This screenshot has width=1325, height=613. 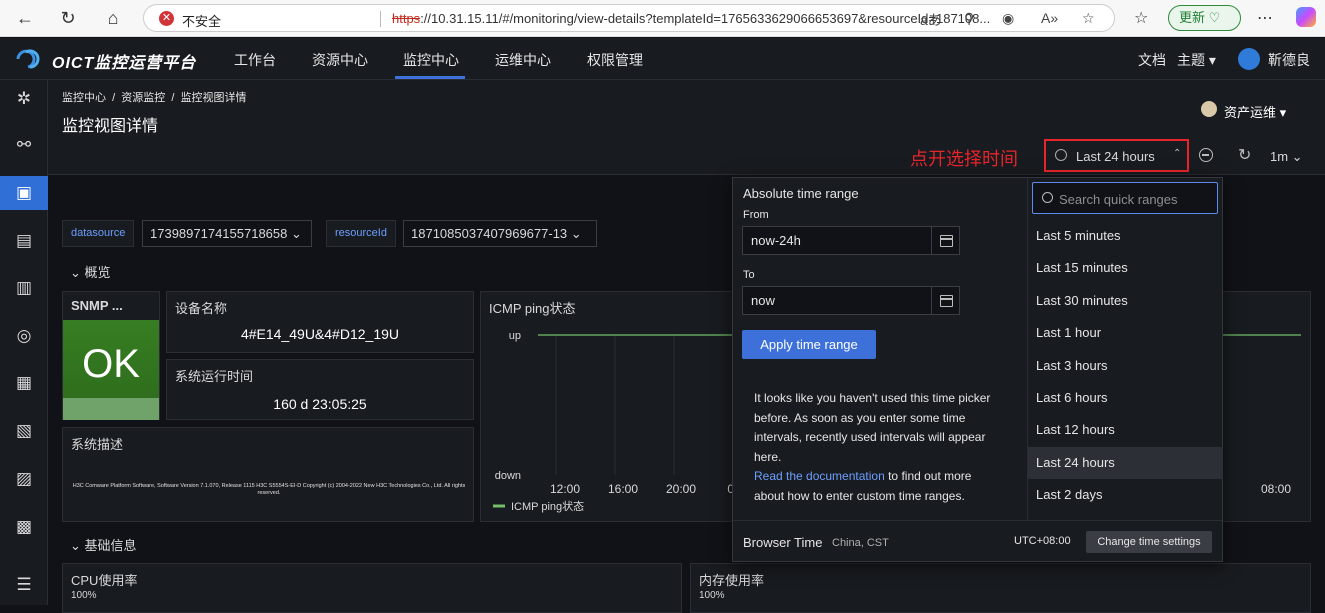 I want to click on apply-time-range-button: Apply time range, so click(x=809, y=344).